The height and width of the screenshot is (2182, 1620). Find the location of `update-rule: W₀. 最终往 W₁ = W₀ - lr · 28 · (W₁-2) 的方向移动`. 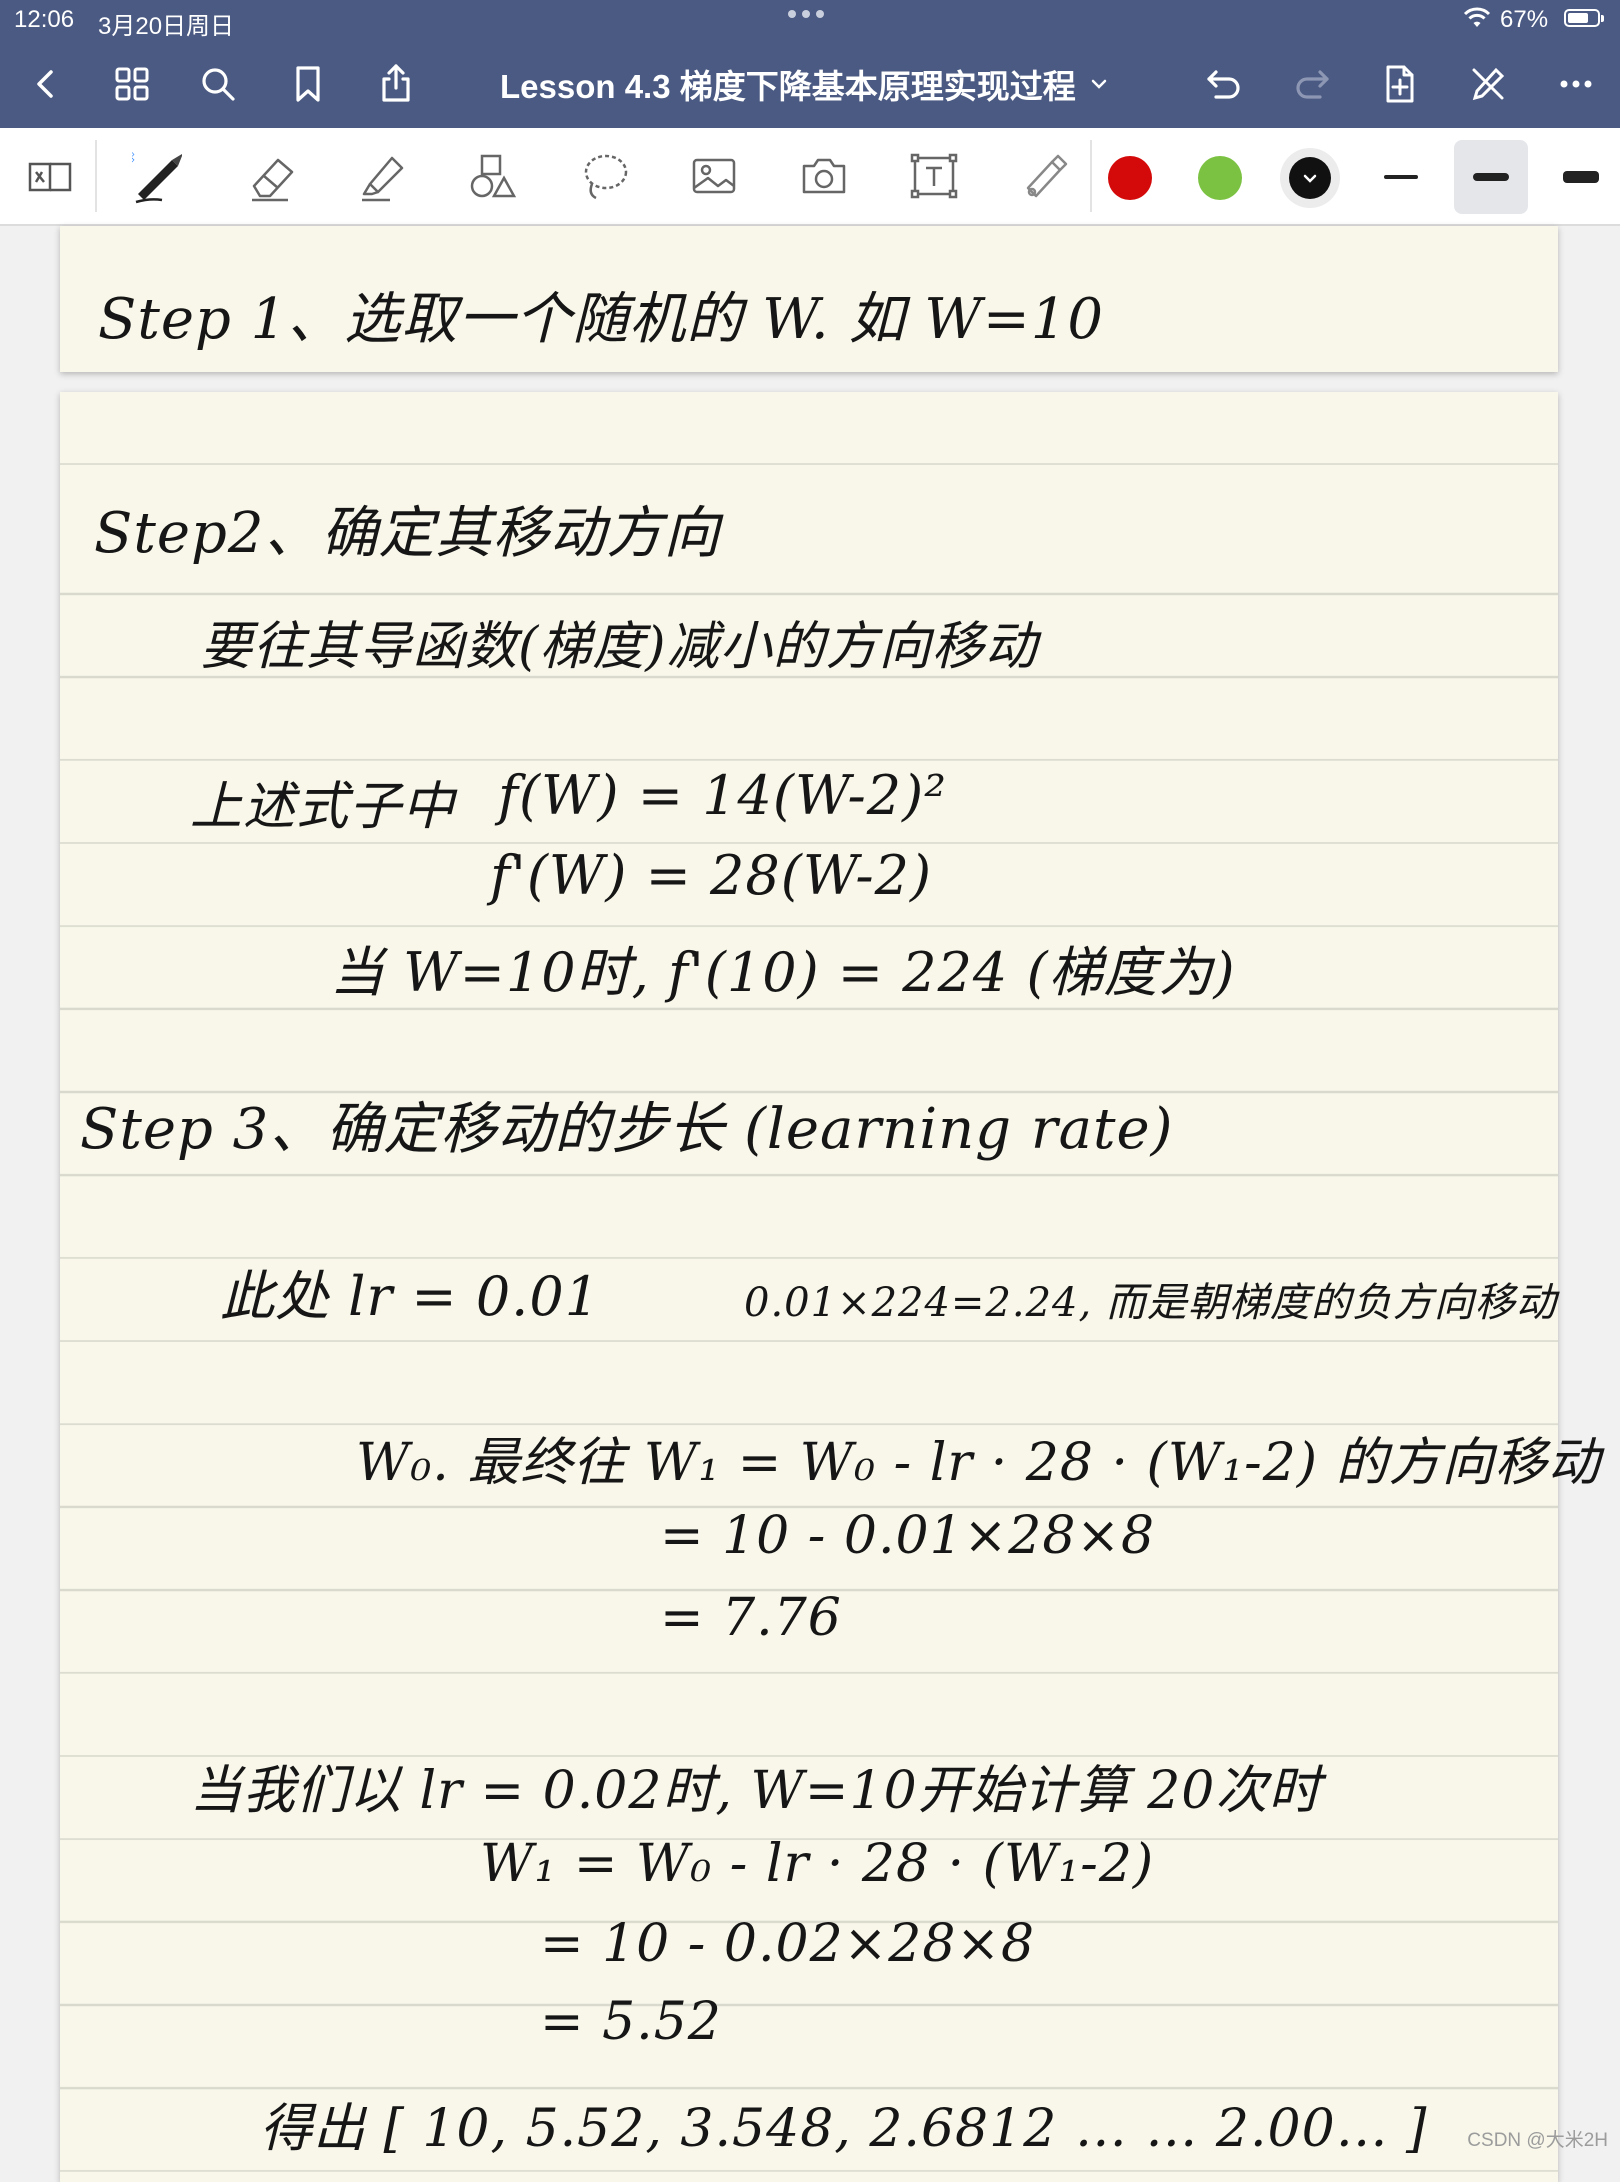

update-rule: W₀. 最终往 W₁ = W₀ - lr · 28 · (W₁-2) 的方向移动 is located at coordinates (978, 1463).